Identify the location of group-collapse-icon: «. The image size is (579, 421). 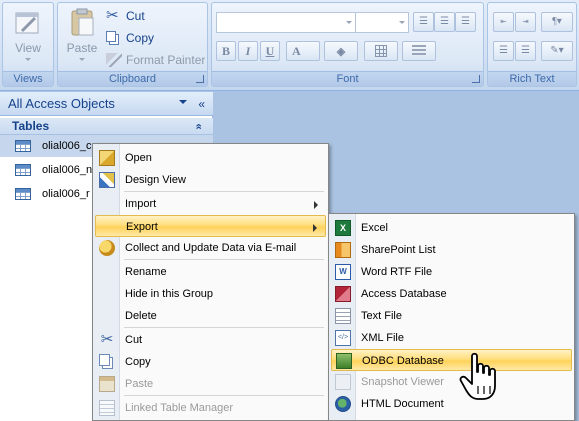
(197, 126).